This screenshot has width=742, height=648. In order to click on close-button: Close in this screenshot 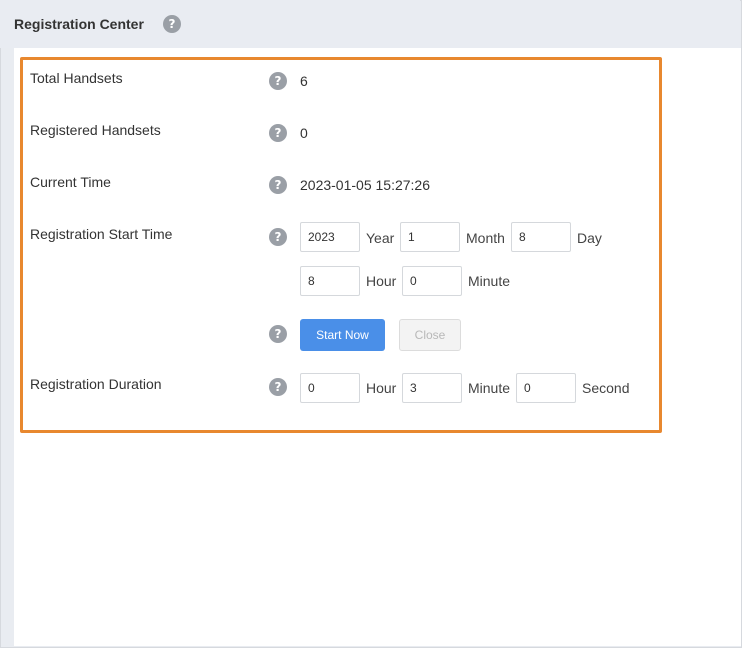, I will do `click(430, 335)`.